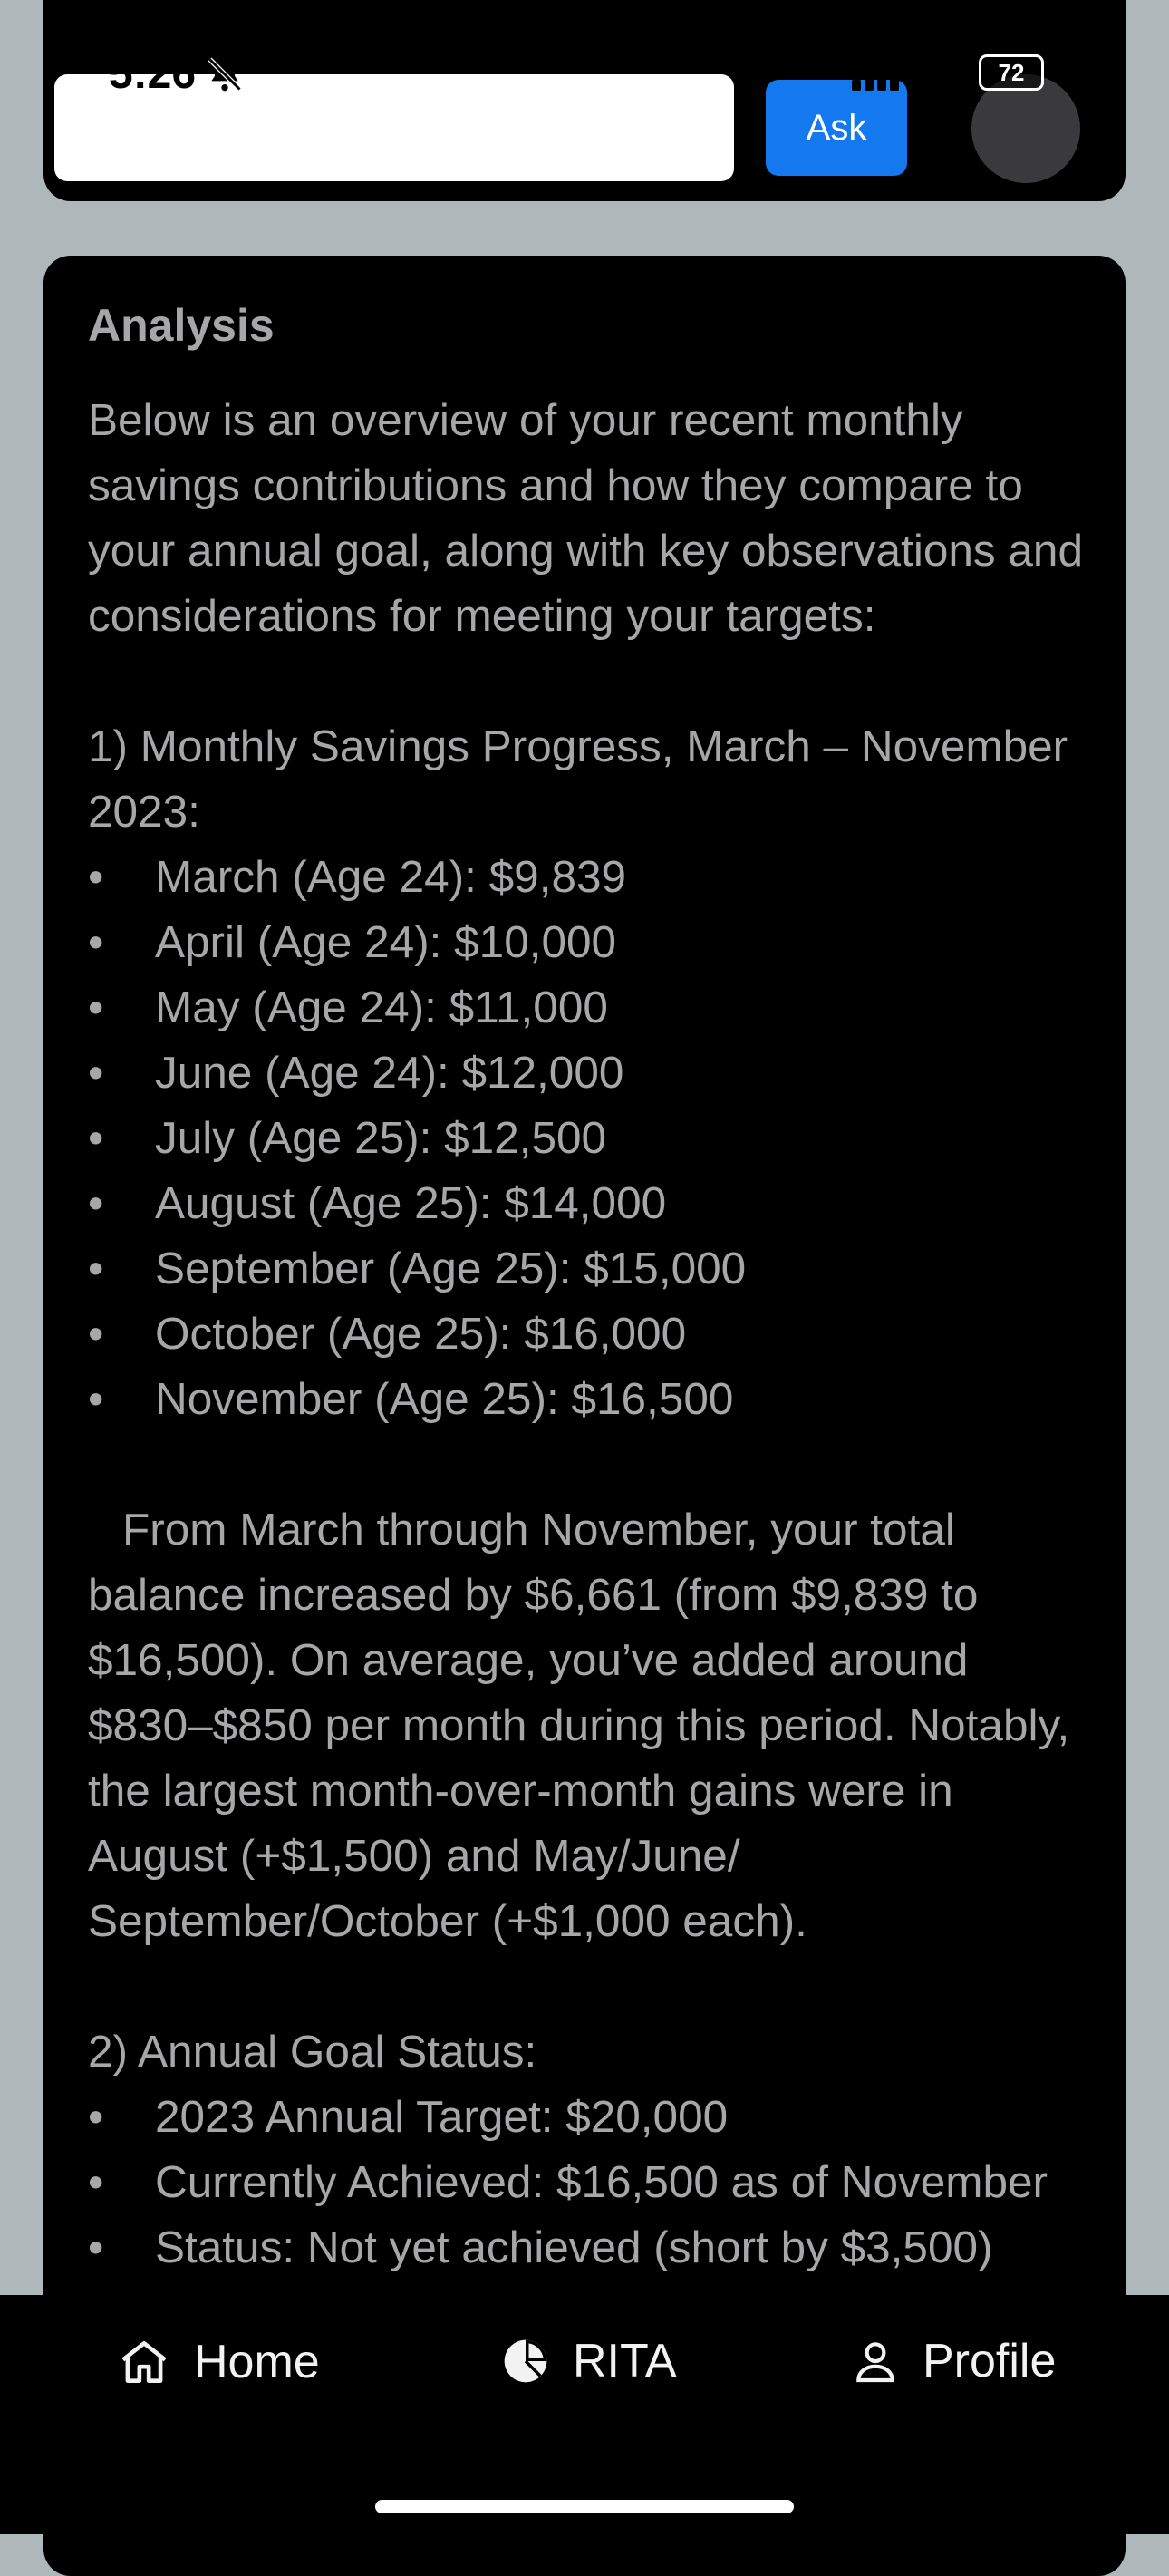 This screenshot has width=1169, height=2576. What do you see at coordinates (591, 1399) in the screenshot?
I see `list-item: November (Age 25): $16,500` at bounding box center [591, 1399].